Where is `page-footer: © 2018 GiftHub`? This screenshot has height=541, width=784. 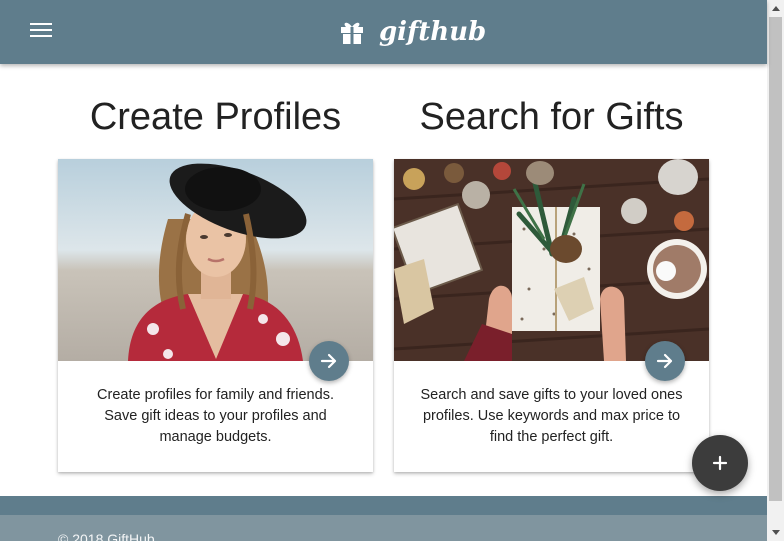 page-footer: © 2018 GiftHub is located at coordinates (383, 528).